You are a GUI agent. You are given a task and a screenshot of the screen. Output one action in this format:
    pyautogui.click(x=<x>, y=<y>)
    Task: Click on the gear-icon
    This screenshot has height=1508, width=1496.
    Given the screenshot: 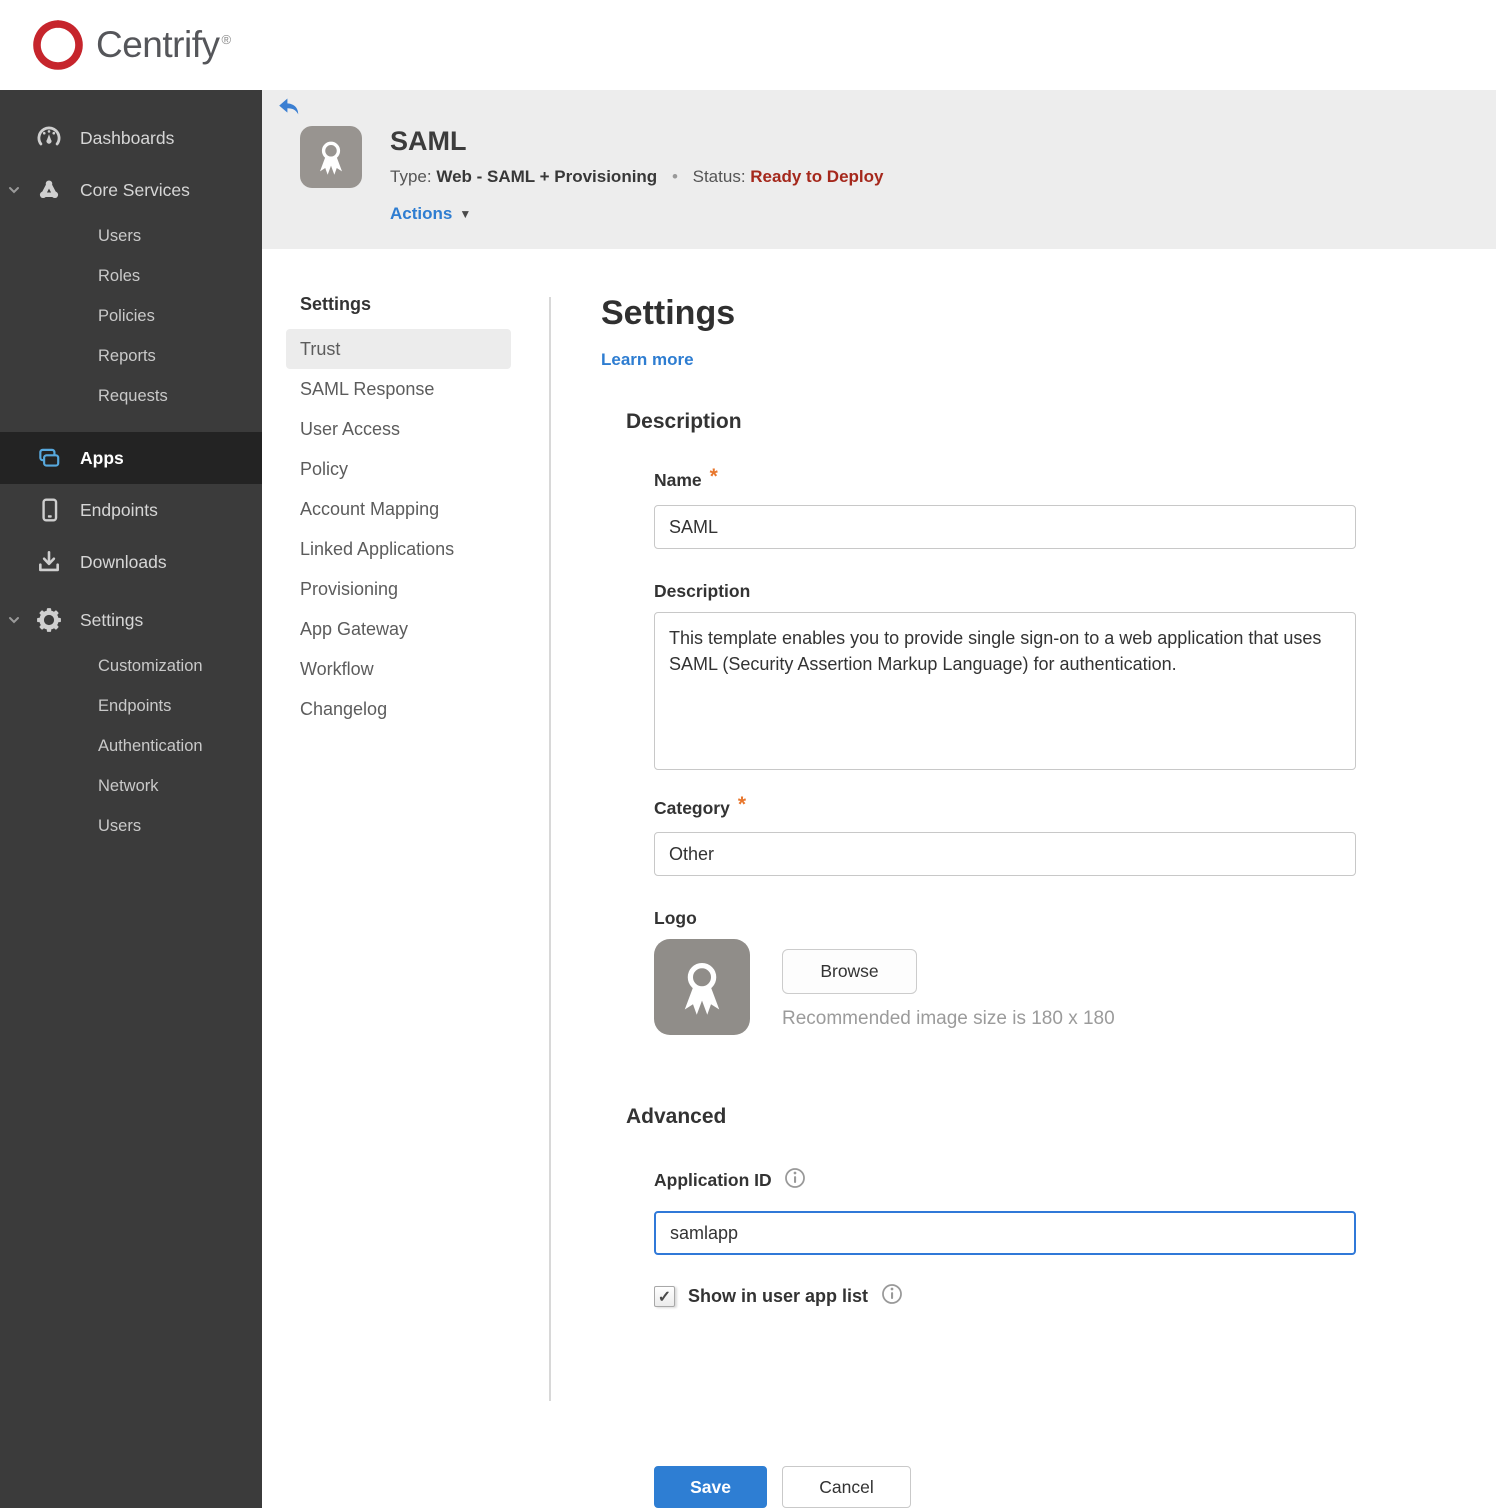 What is the action you would take?
    pyautogui.click(x=49, y=620)
    